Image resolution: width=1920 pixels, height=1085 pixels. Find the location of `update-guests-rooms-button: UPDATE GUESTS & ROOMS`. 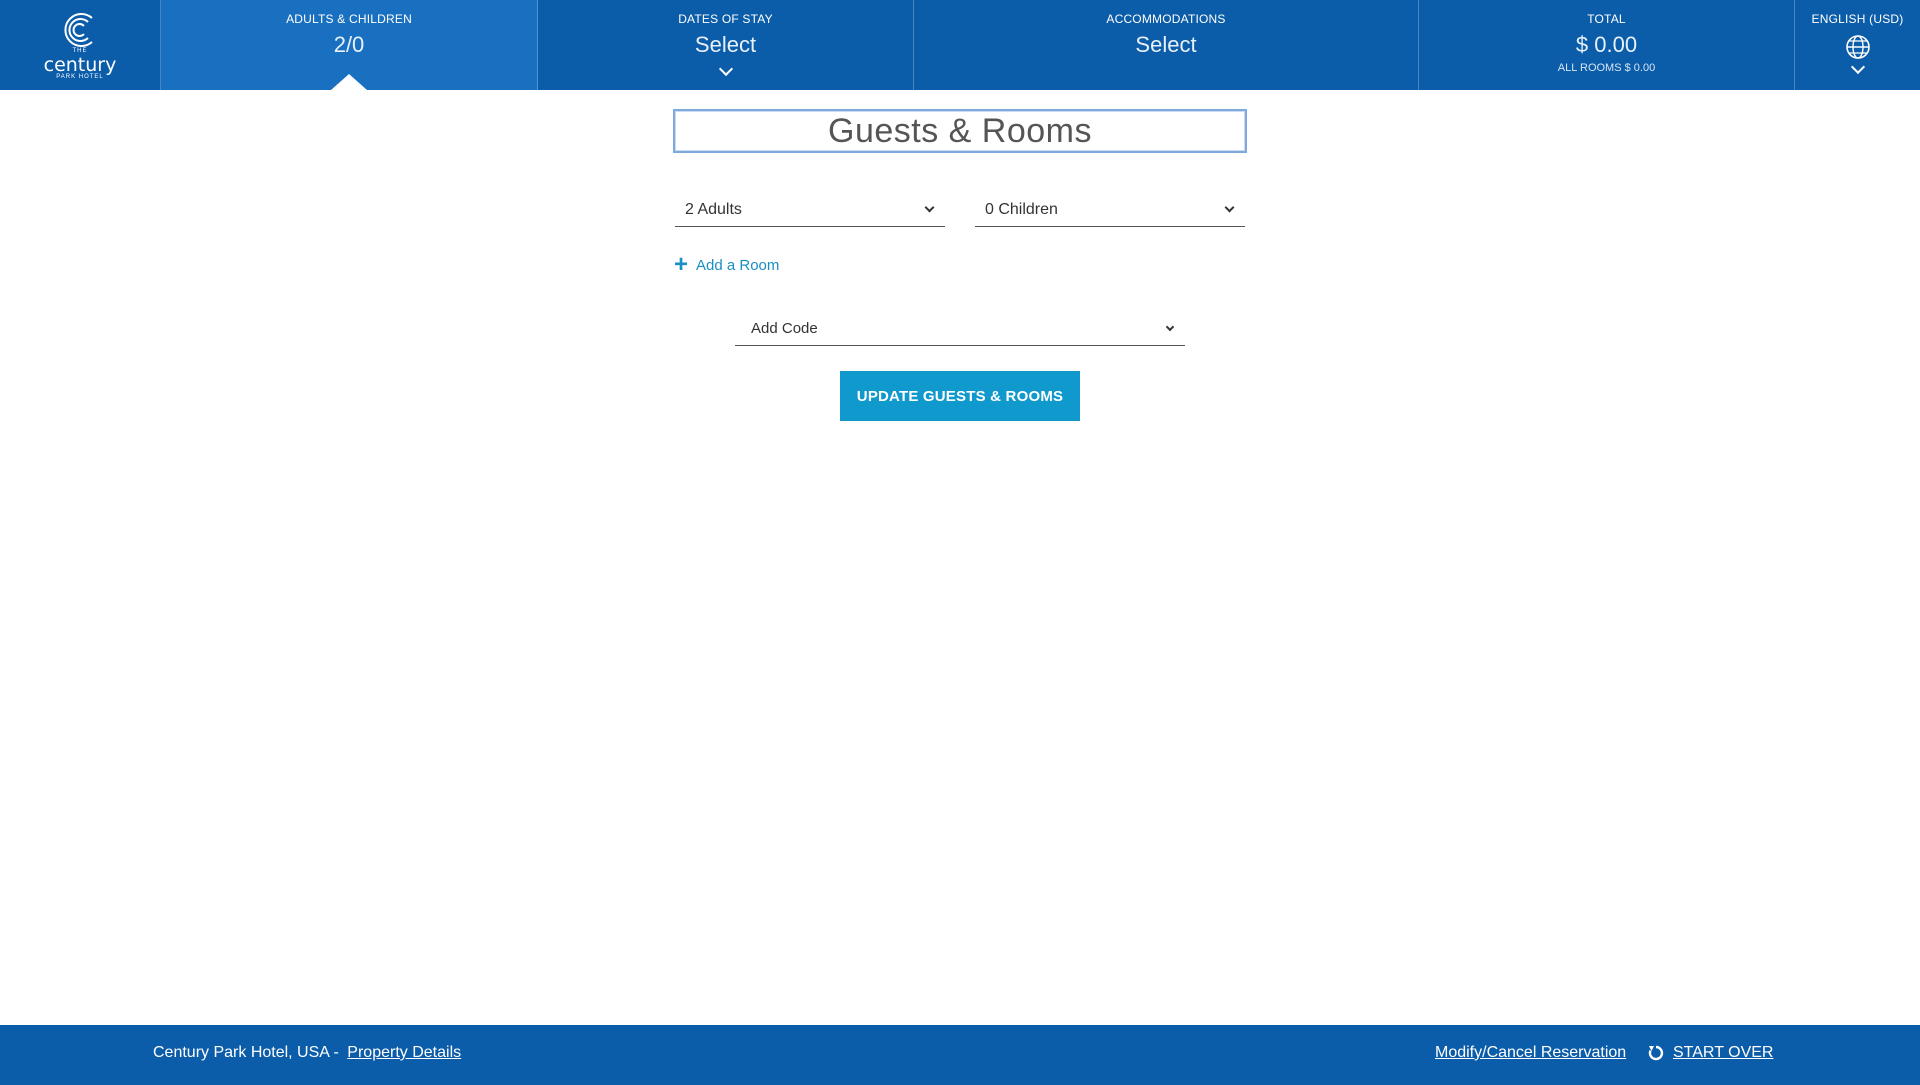

update-guests-rooms-button: UPDATE GUESTS & ROOMS is located at coordinates (960, 396).